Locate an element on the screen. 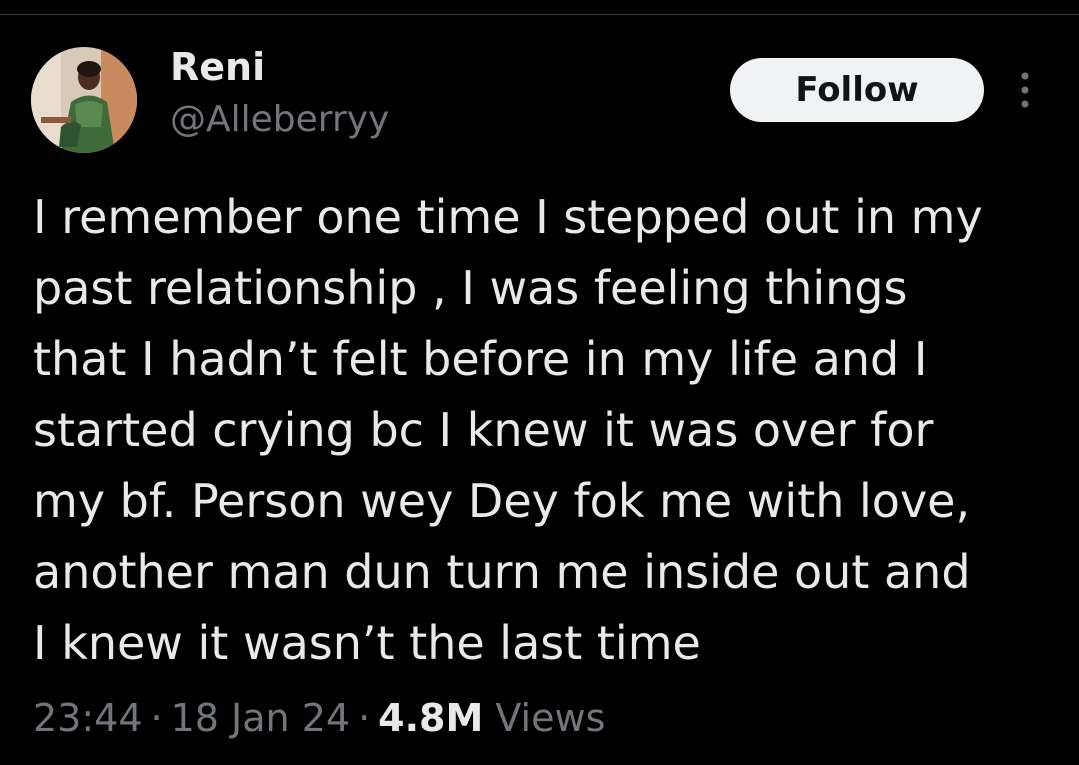 This screenshot has height=765, width=1079. views-label: Views is located at coordinates (550, 718).